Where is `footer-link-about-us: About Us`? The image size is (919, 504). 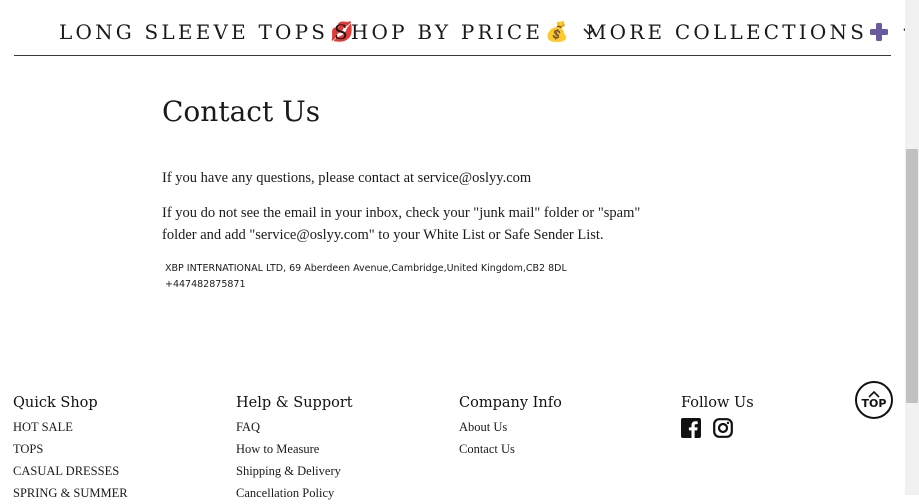
footer-link-about-us: About Us is located at coordinates (510, 427).